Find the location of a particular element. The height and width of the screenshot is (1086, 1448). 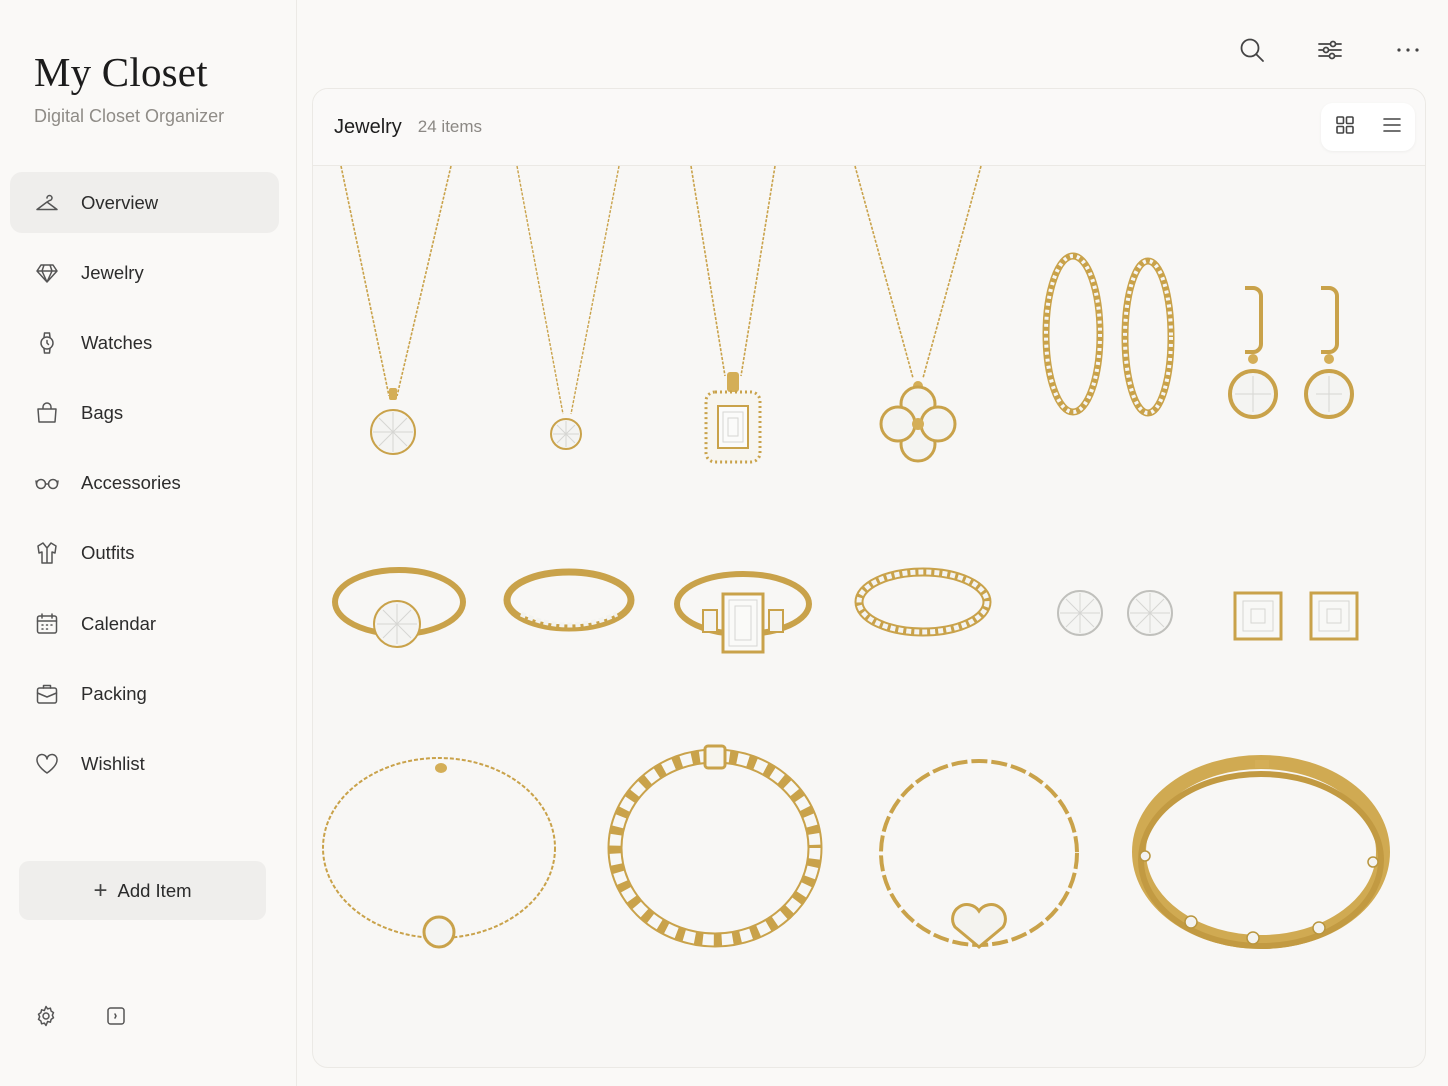

view-toggle is located at coordinates (1368, 127).